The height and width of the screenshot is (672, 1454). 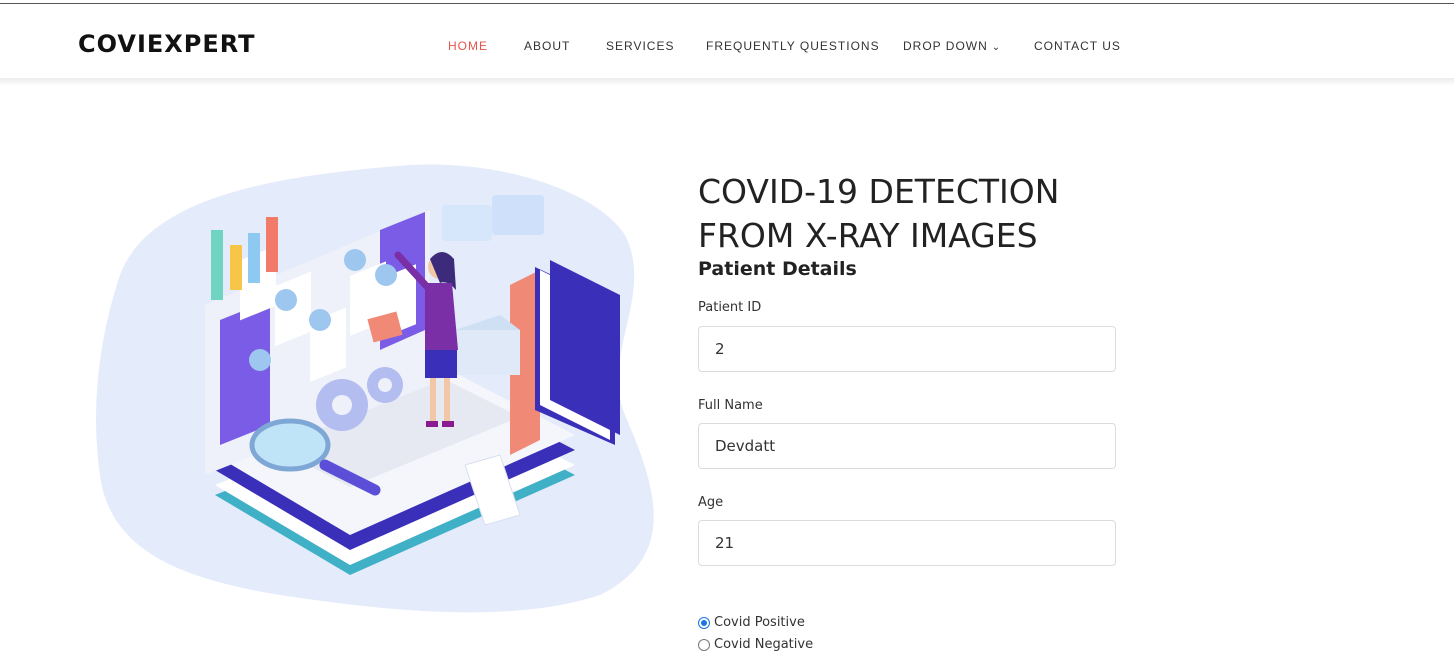 What do you see at coordinates (167, 44) in the screenshot?
I see `brand-logo: COVIEXPERT` at bounding box center [167, 44].